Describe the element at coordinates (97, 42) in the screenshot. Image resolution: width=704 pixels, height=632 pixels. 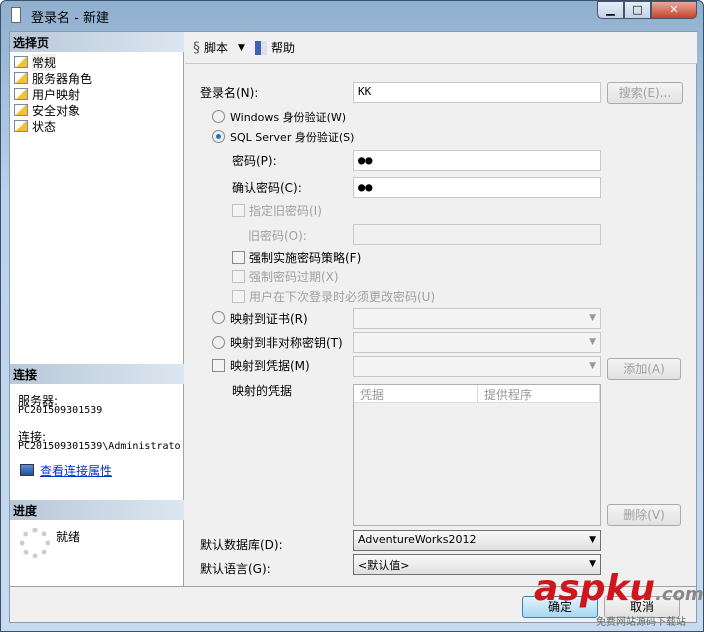
I see `select-page-header: 选择页` at that location.